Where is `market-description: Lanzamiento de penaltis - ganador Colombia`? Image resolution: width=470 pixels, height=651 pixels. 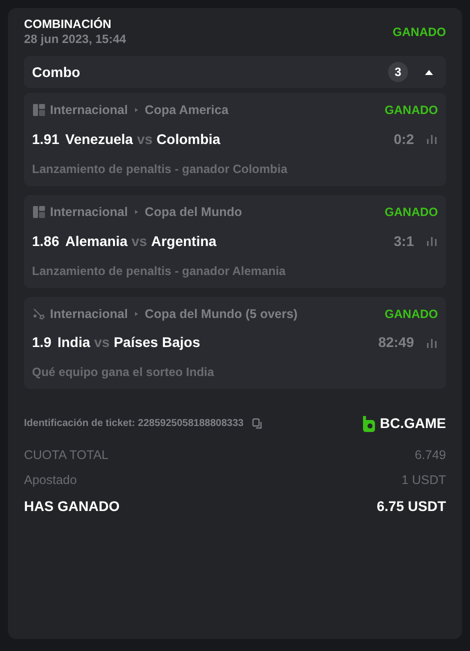 market-description: Lanzamiento de penaltis - ganador Colombia is located at coordinates (160, 169).